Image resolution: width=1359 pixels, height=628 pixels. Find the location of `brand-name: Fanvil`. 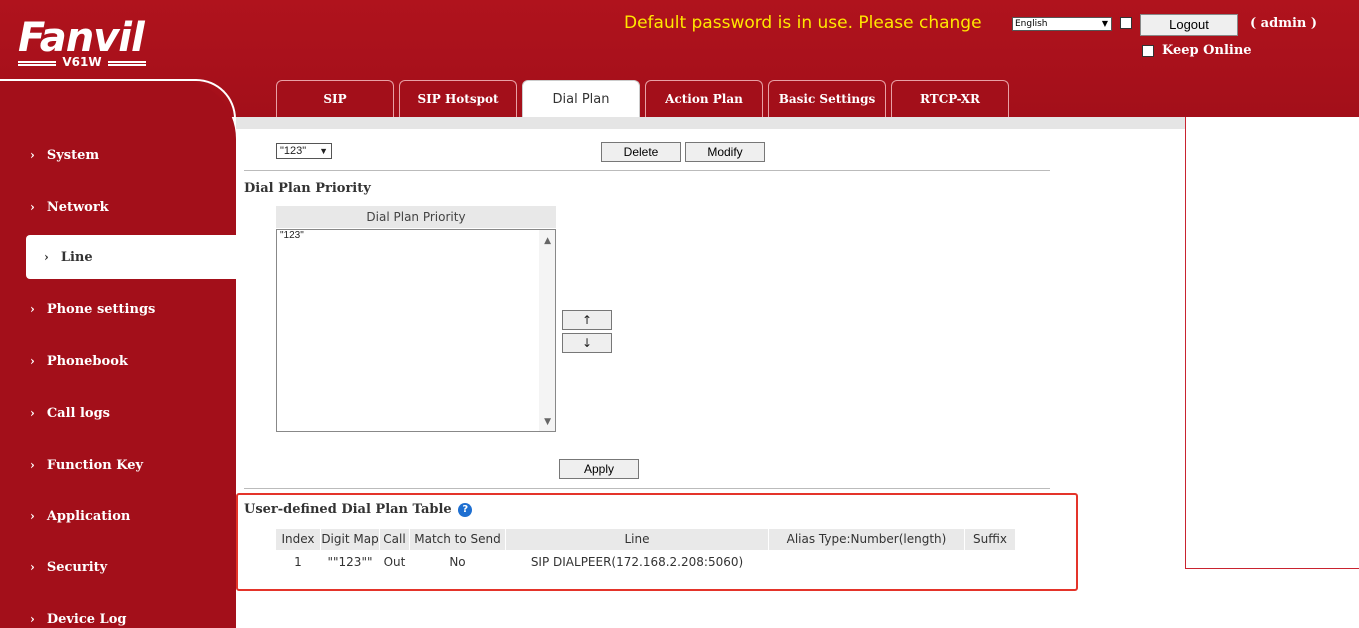

brand-name: Fanvil is located at coordinates (81, 38).